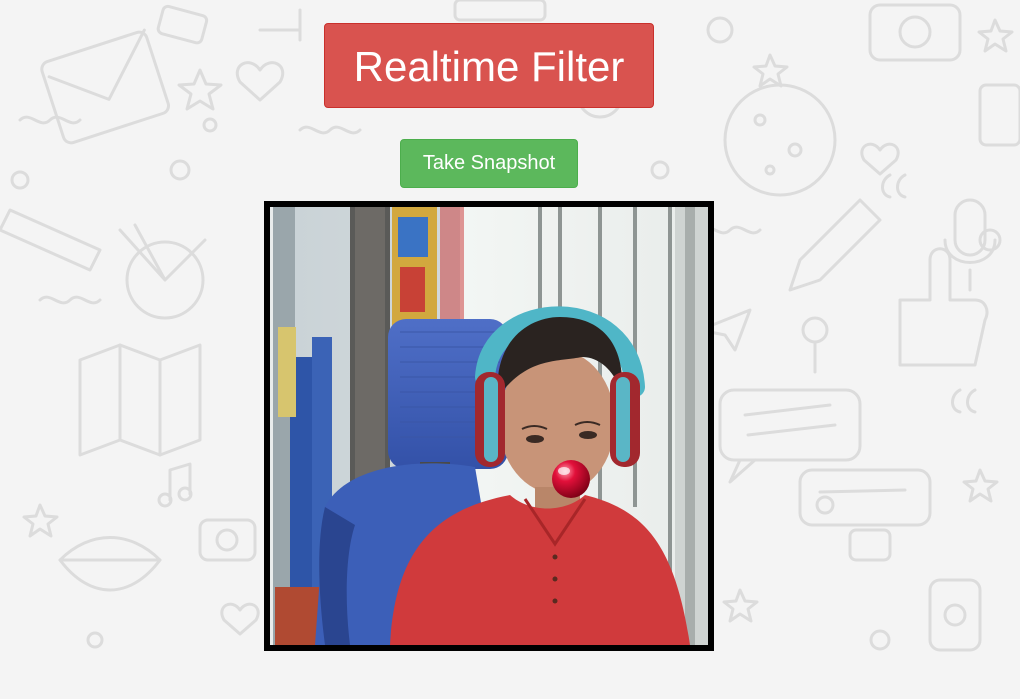 Image resolution: width=1020 pixels, height=699 pixels. What do you see at coordinates (571, 479) in the screenshot?
I see `clown-nose-overlay` at bounding box center [571, 479].